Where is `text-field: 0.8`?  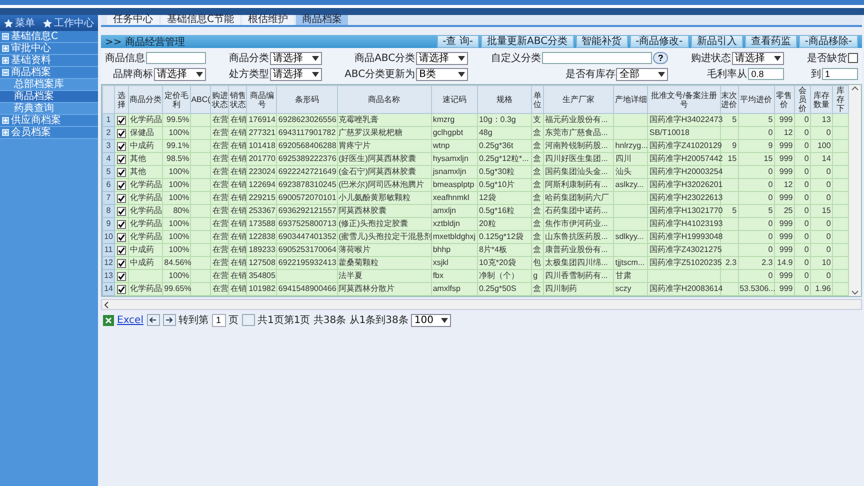
text-field: 0.8 is located at coordinates (766, 74).